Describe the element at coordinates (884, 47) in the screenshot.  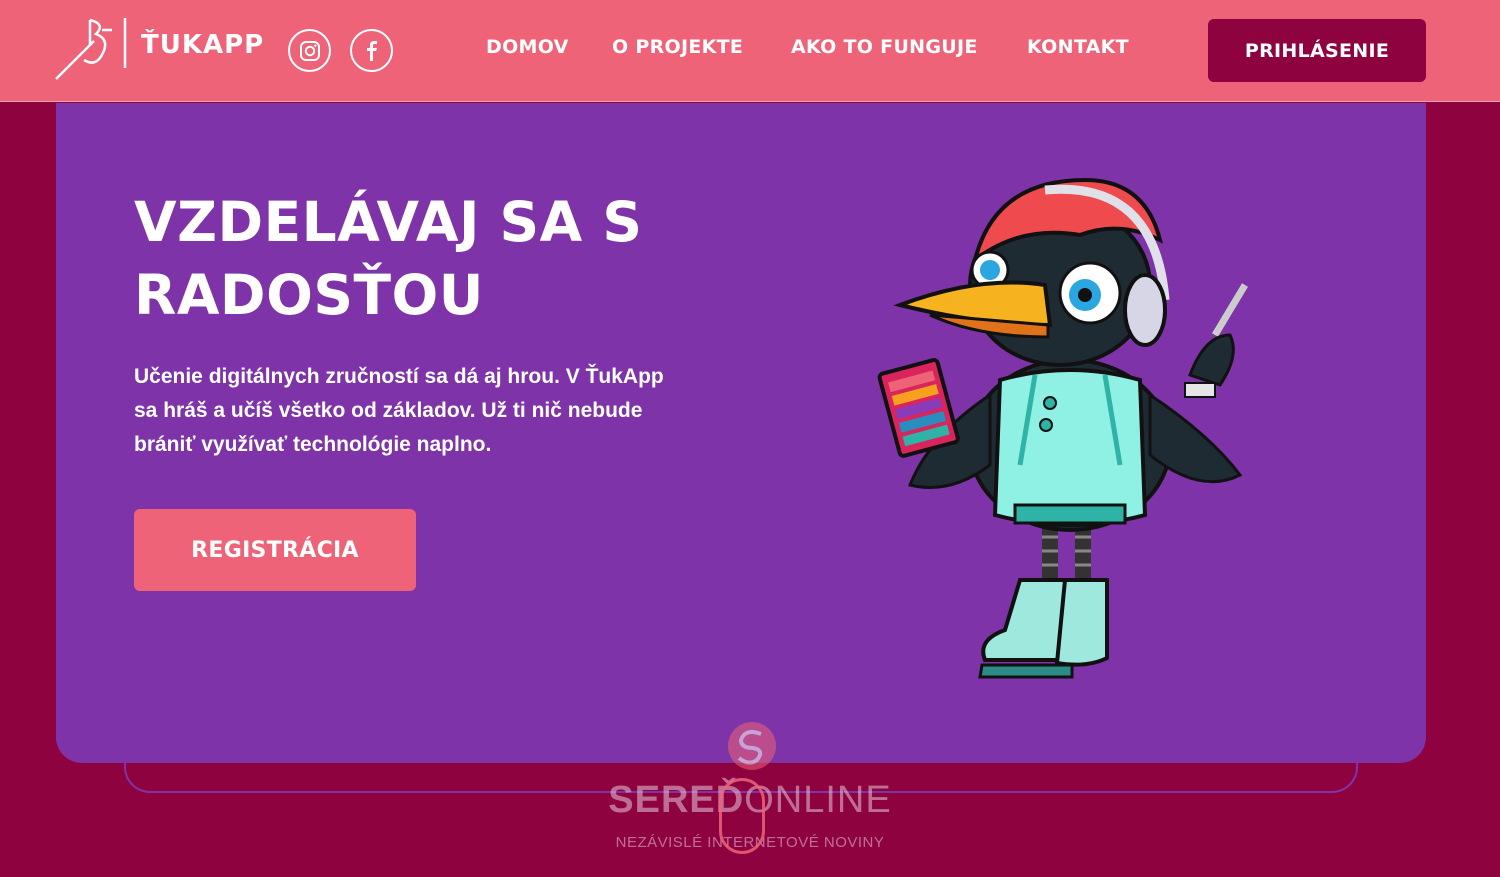
I see `nav-ako-to-funguje: AKO TO FUNGUJE` at that location.